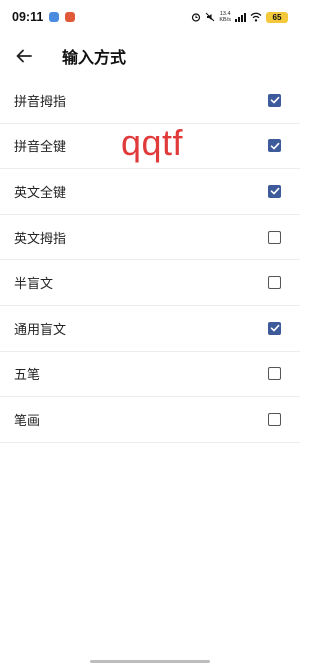 The image size is (320, 667). I want to click on option-label: 半盲文, so click(34, 285).